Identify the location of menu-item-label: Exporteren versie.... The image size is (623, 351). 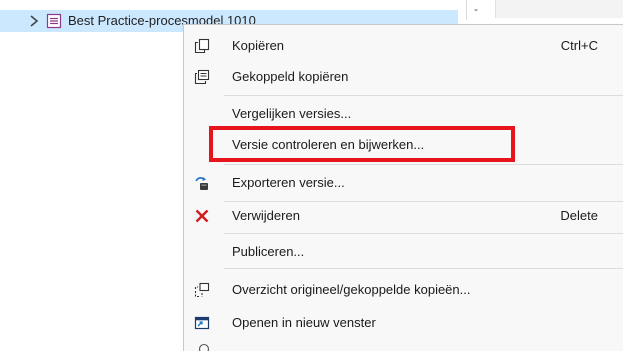
(288, 182).